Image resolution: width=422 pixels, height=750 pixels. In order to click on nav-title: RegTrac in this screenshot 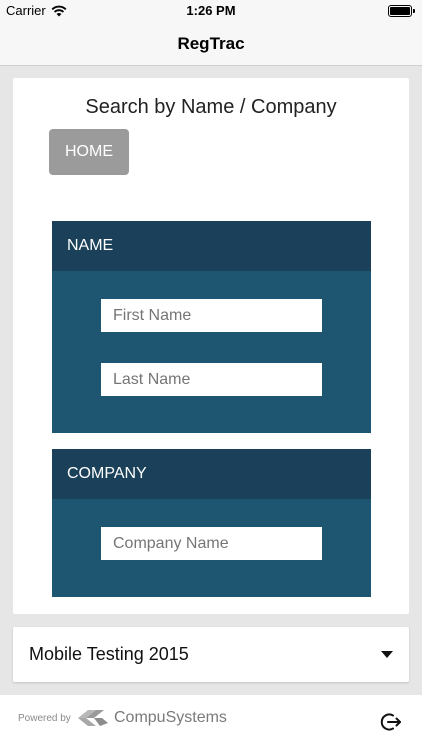, I will do `click(211, 44)`.